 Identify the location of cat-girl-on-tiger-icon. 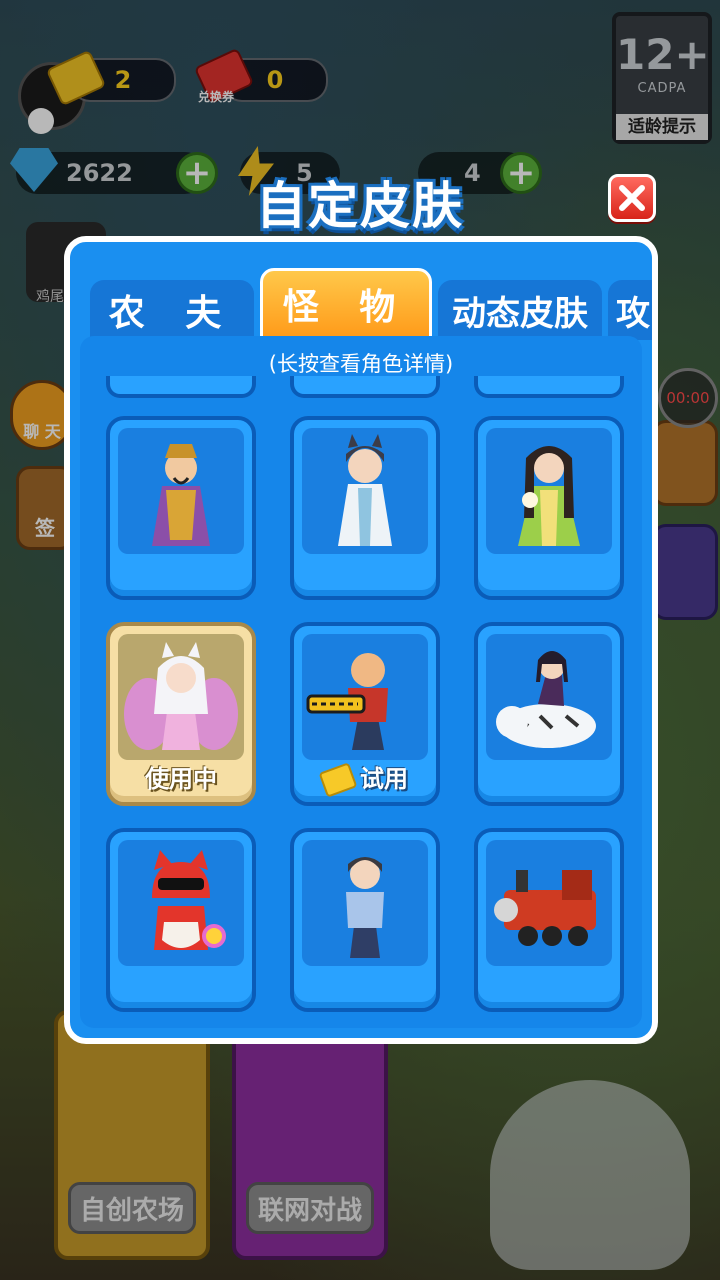
(549, 697).